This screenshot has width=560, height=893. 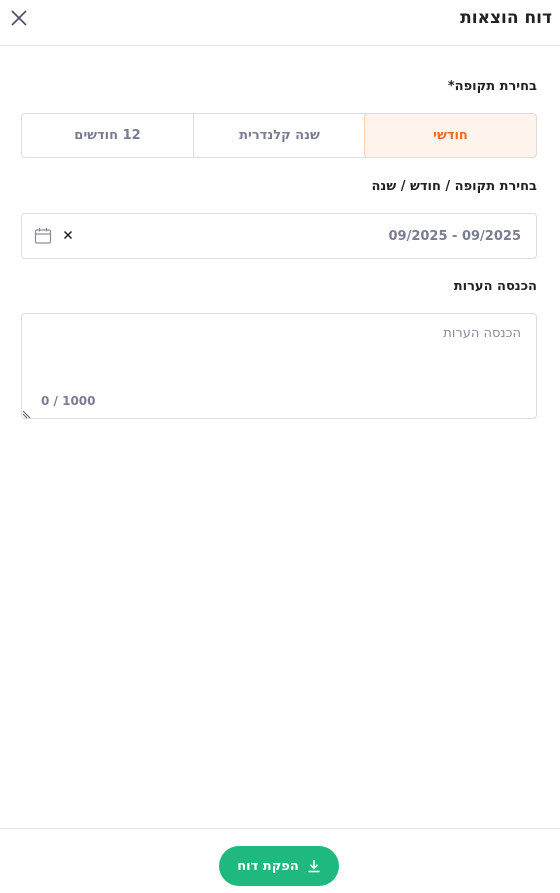 I want to click on calendar-icon, so click(x=43, y=236).